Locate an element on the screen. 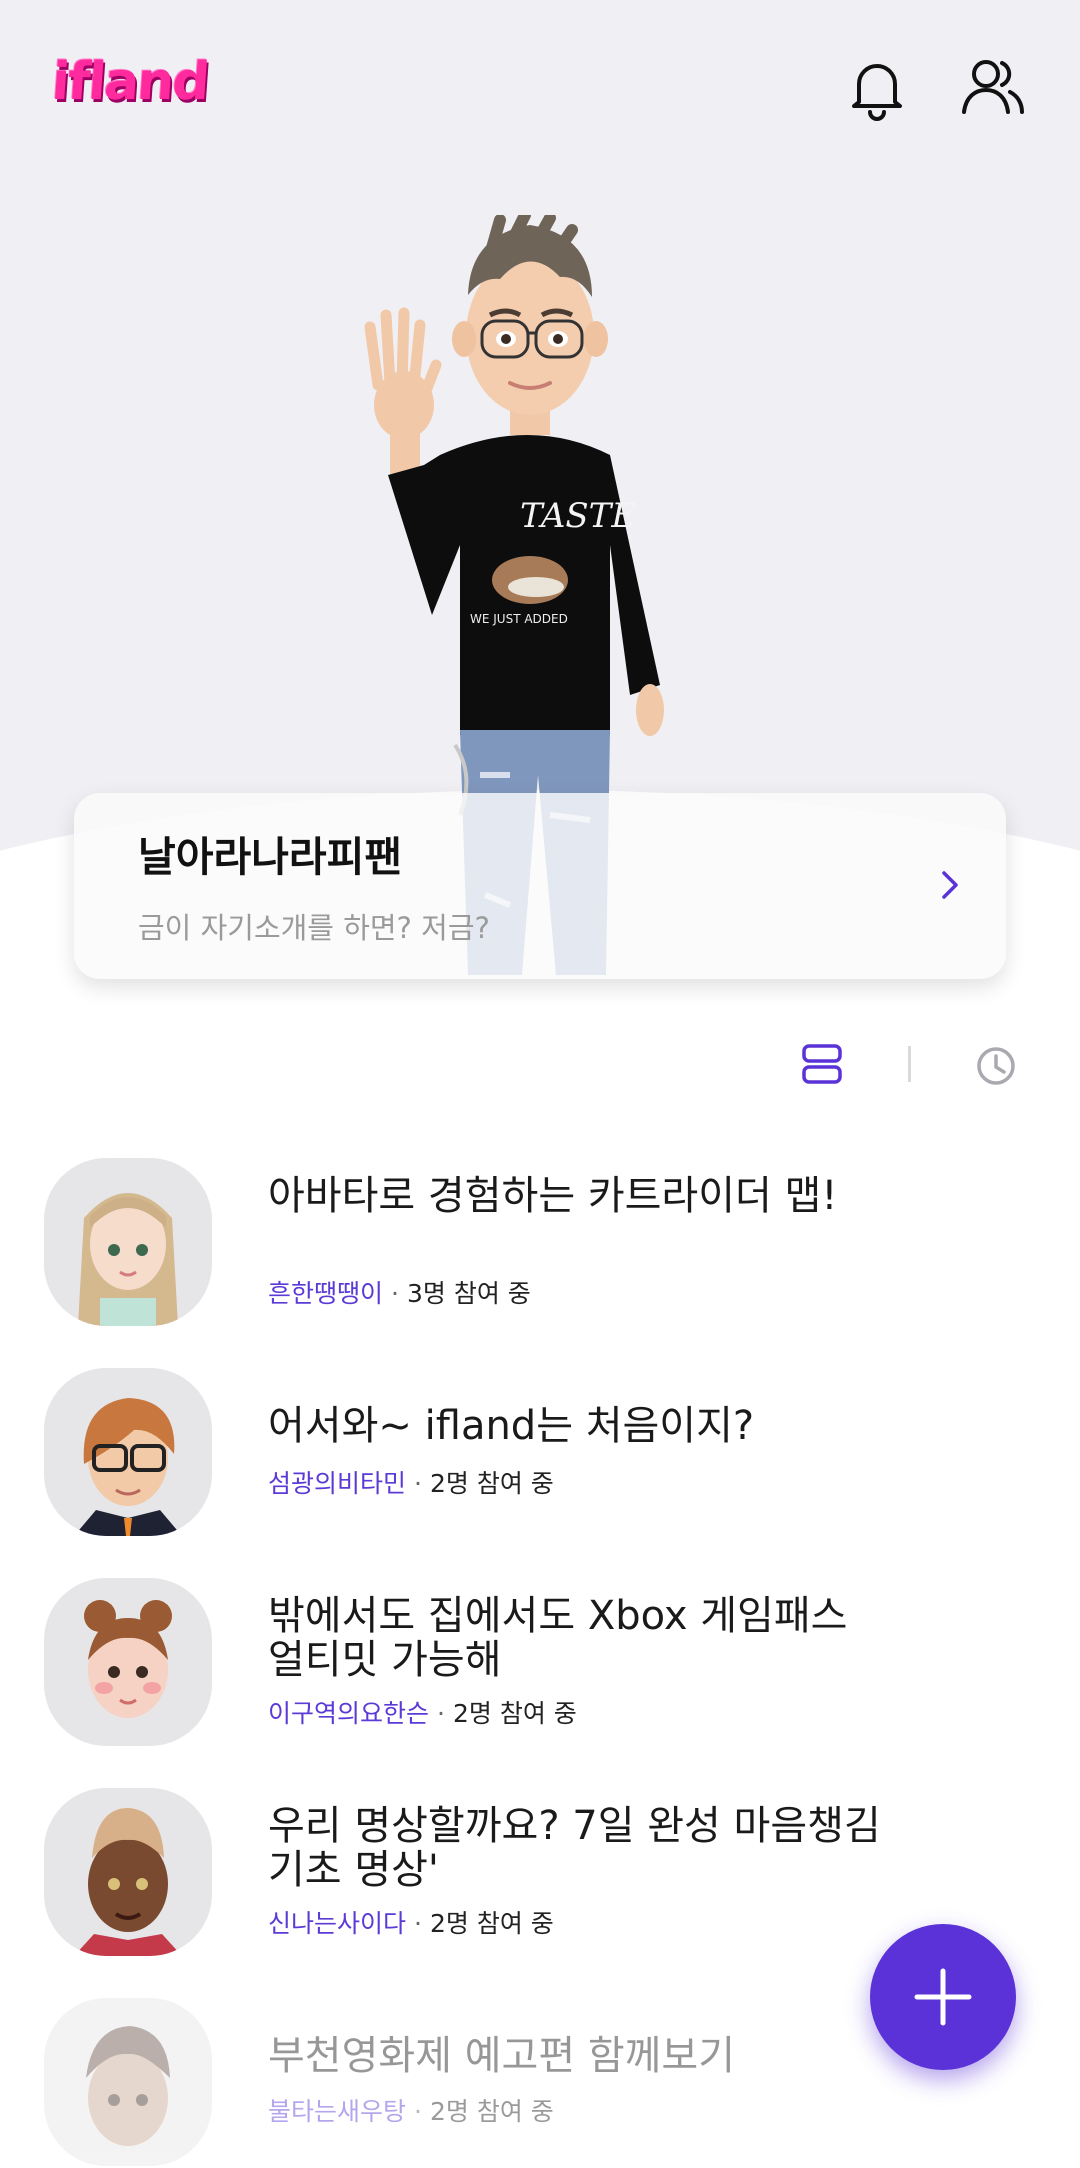  room-participants: 3명 참여 중 is located at coordinates (468, 1293).